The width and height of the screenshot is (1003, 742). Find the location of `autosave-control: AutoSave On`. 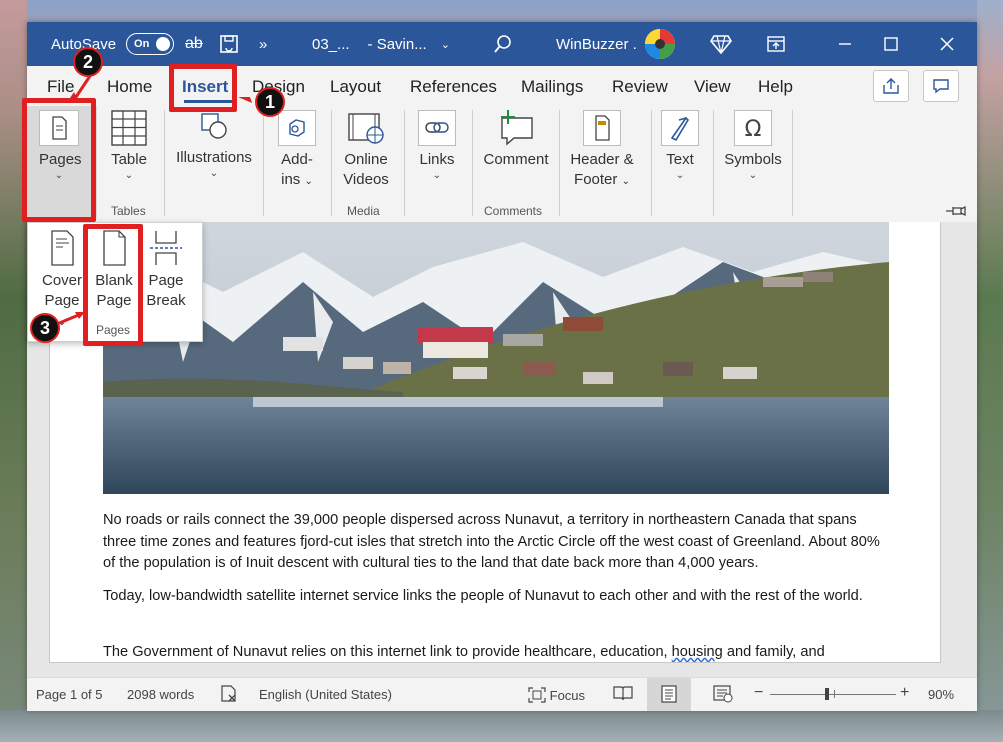

autosave-control: AutoSave On is located at coordinates (113, 44).